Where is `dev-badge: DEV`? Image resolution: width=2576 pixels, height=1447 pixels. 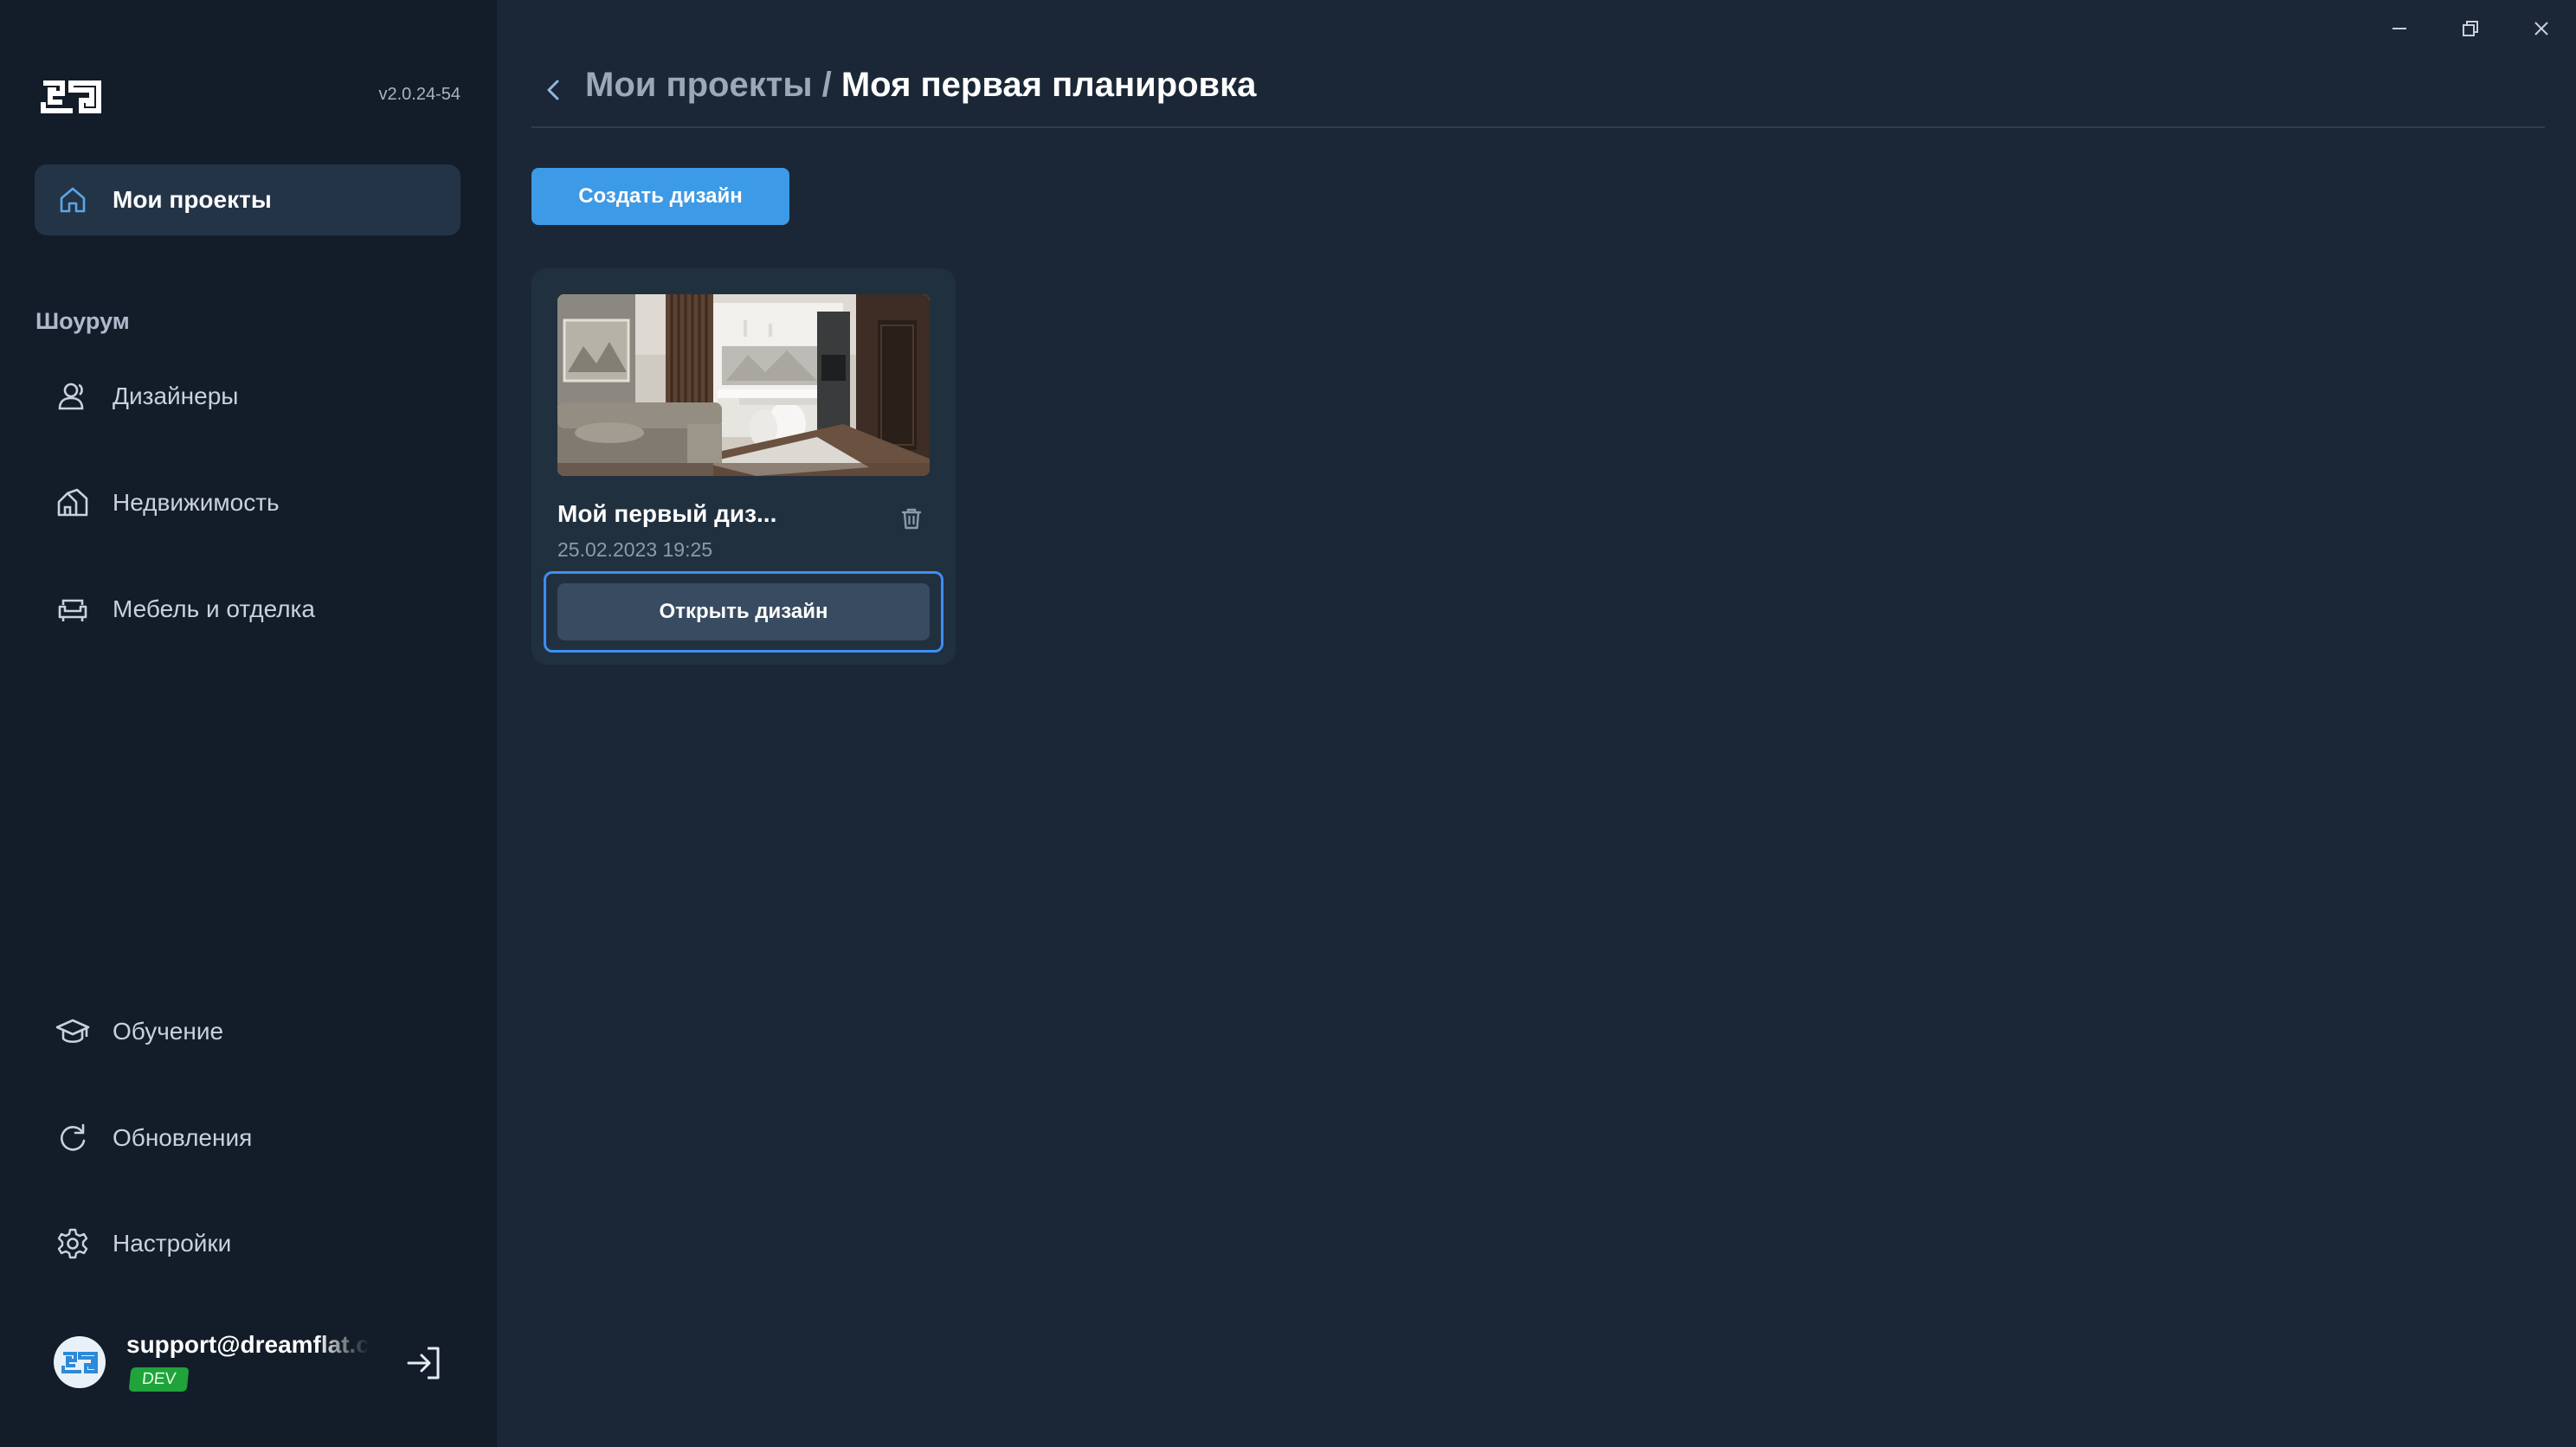 dev-badge: DEV is located at coordinates (159, 1379).